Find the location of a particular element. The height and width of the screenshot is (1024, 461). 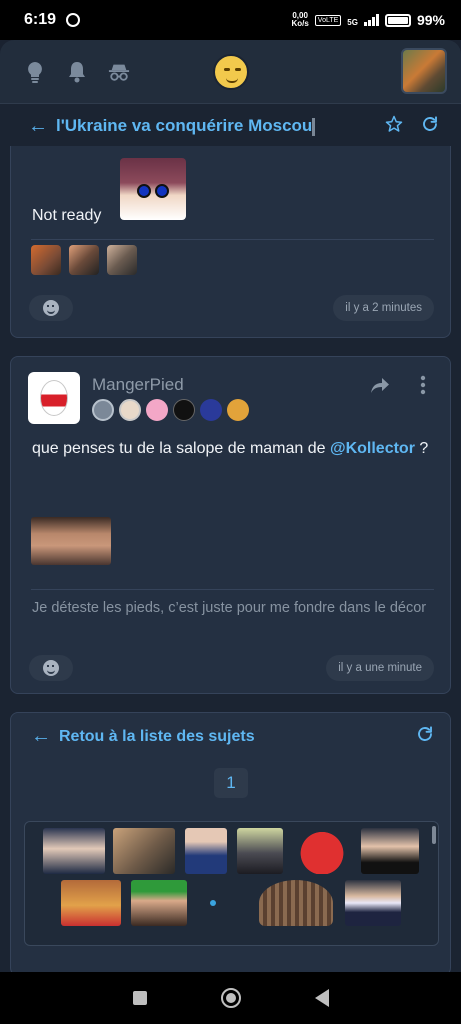

home-icon is located at coordinates (230, 998).